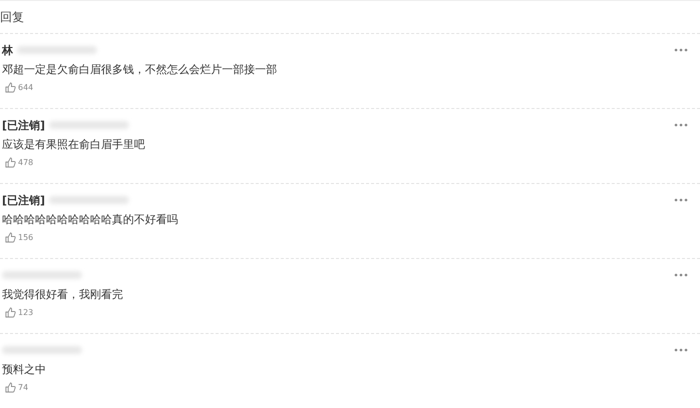 The image size is (700, 408). Describe the element at coordinates (12, 17) in the screenshot. I see `section-title: 回复` at that location.